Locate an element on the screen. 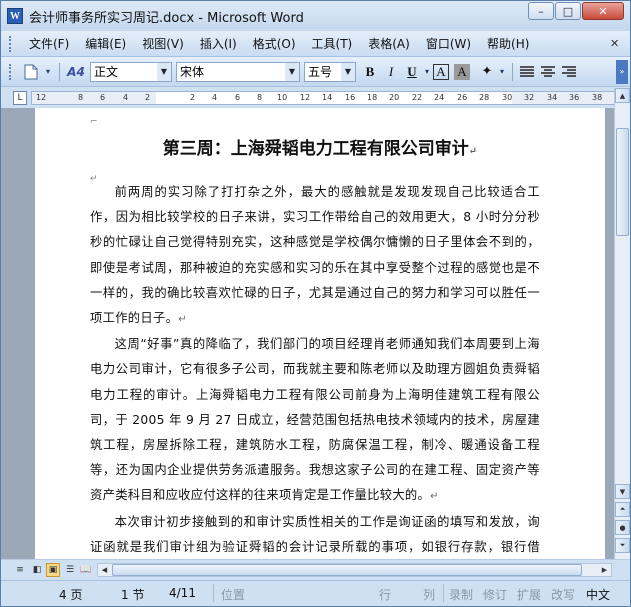  character-border-button: A is located at coordinates (441, 71).